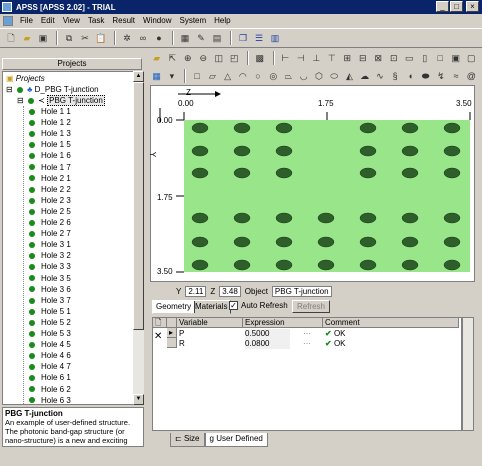  I want to click on tree-project: ⊟ ♣ D_PBG T-junction, so click(52, 89).